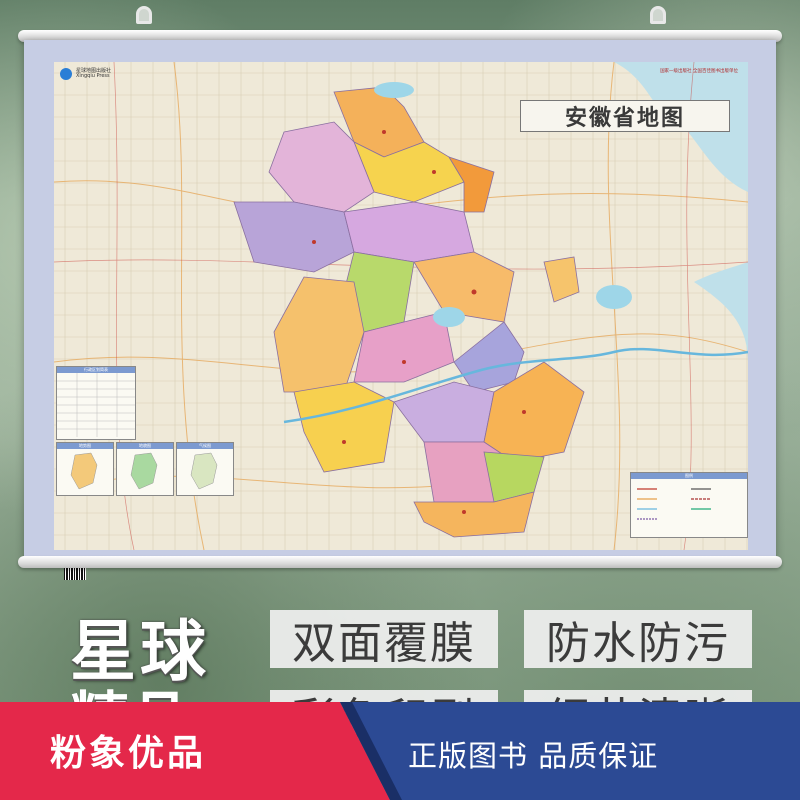 This screenshot has width=800, height=800. I want to click on admin-table-lines, so click(96, 405).